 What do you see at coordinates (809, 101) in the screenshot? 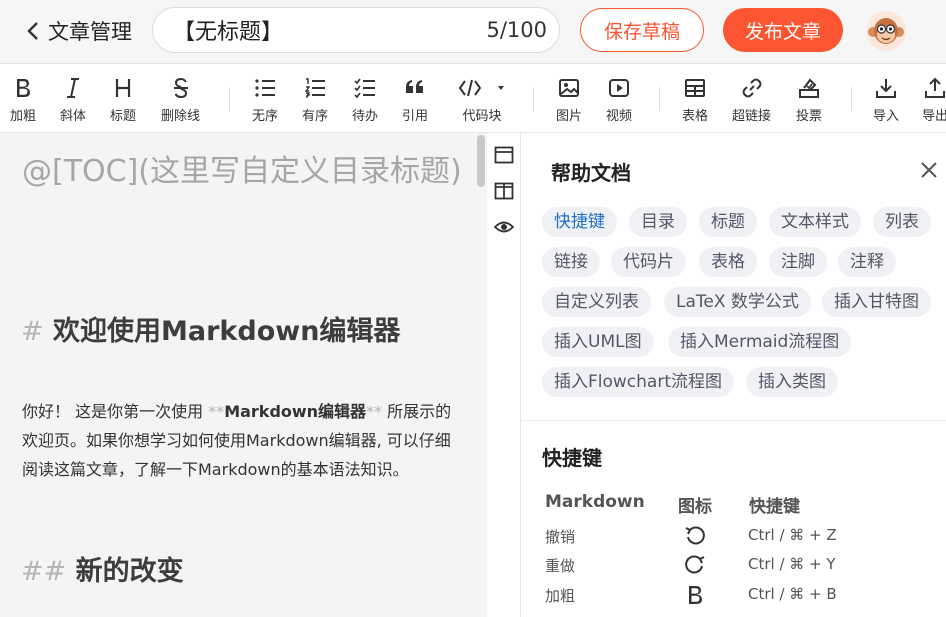
I see `vote-tool: 投票` at bounding box center [809, 101].